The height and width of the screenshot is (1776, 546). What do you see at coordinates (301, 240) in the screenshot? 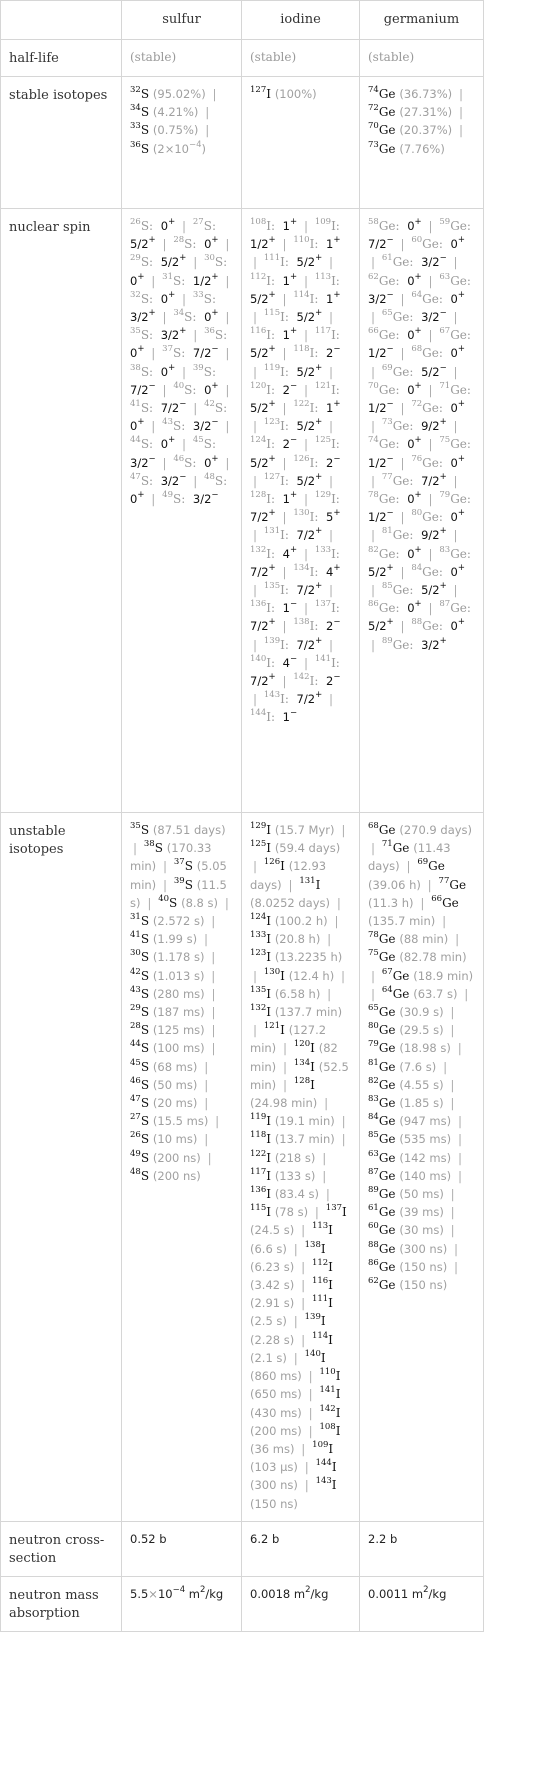
I see `mass-number: 110` at bounding box center [301, 240].